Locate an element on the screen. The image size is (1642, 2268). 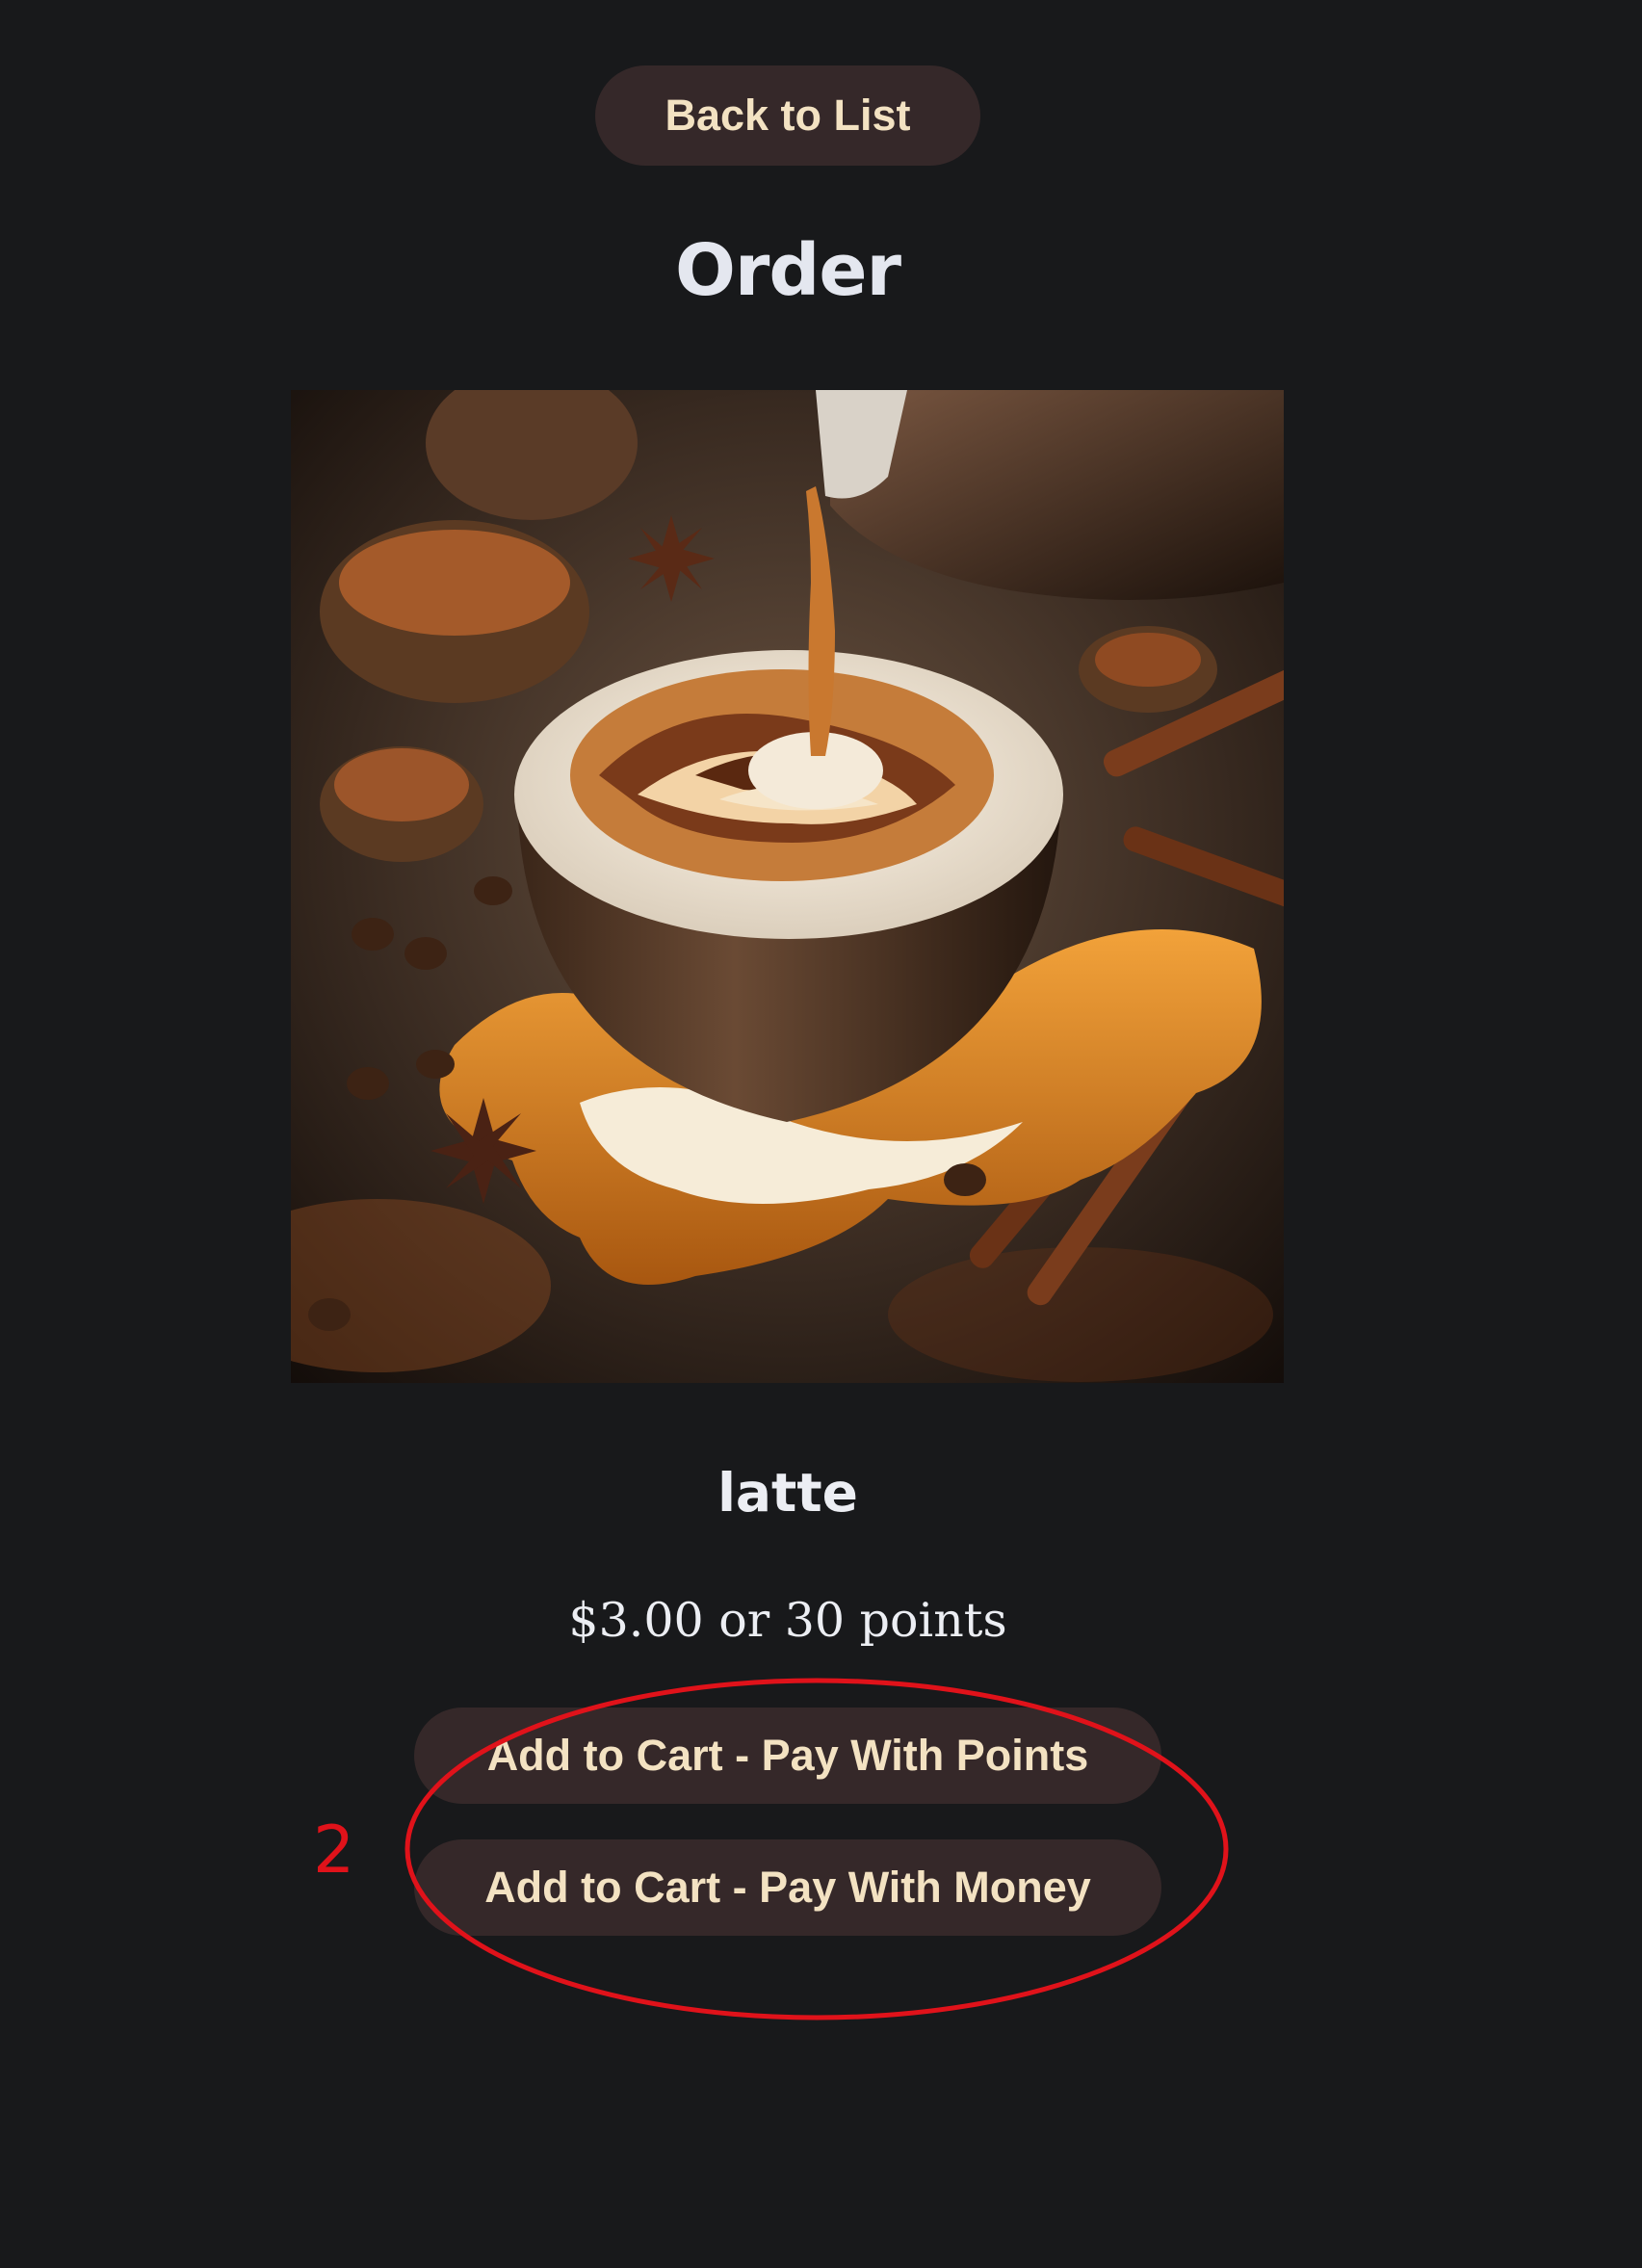
page-title: Order is located at coordinates (787, 270).